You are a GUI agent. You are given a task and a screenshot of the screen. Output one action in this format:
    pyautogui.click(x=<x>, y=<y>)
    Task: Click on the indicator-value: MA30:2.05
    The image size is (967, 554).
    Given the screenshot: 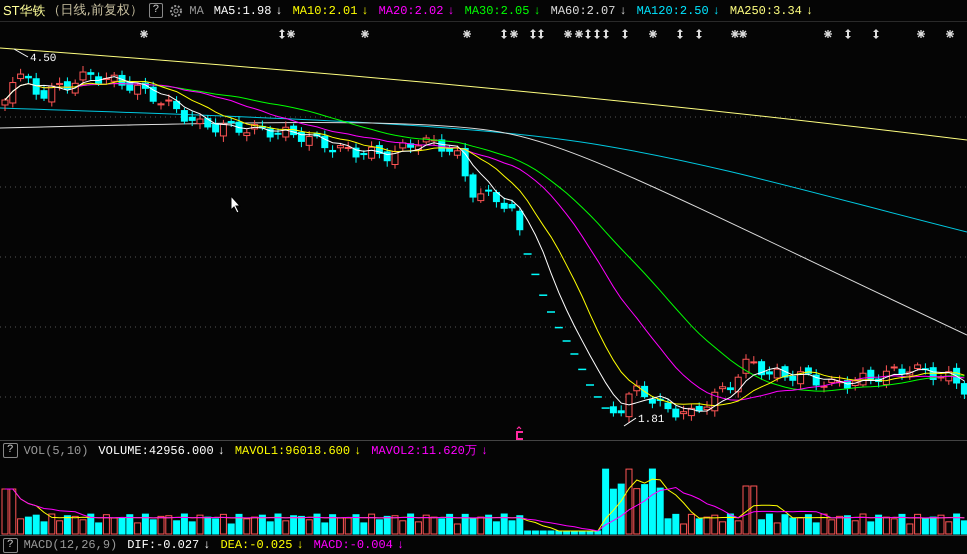 What is the action you would take?
    pyautogui.click(x=497, y=11)
    